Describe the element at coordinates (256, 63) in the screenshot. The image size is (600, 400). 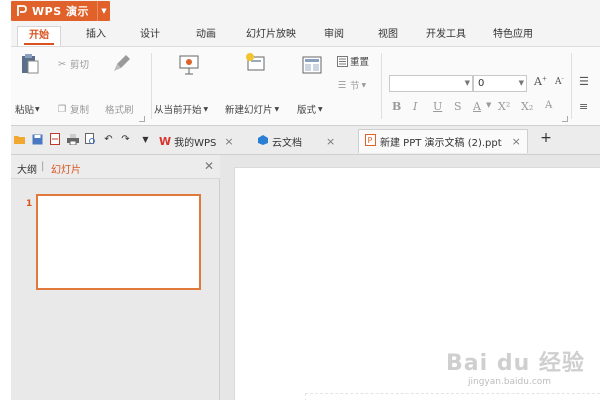
I see `new-slide-icon` at that location.